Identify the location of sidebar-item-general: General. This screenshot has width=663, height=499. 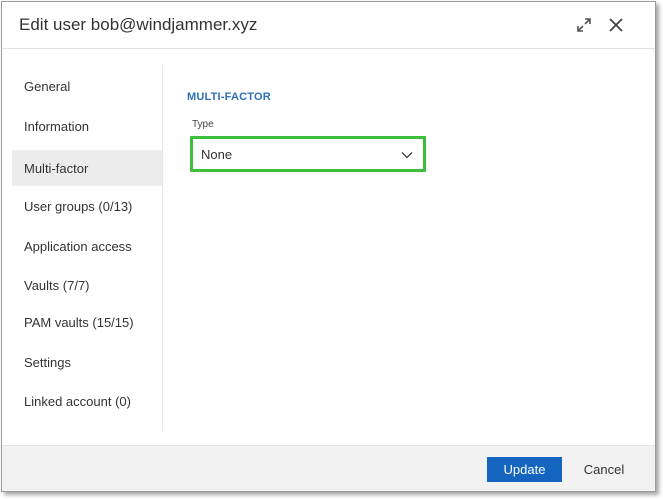
(87, 86).